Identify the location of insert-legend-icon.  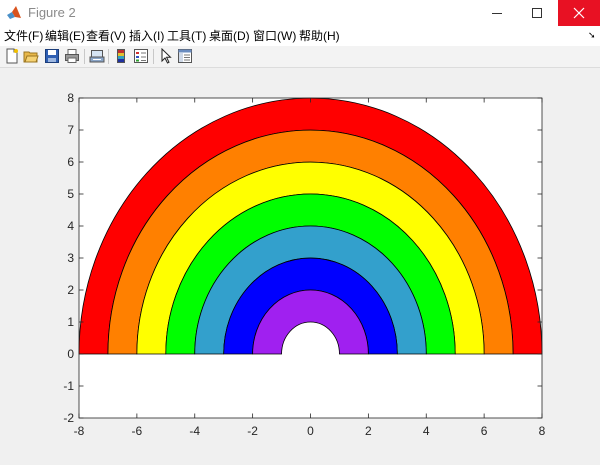
(141, 56).